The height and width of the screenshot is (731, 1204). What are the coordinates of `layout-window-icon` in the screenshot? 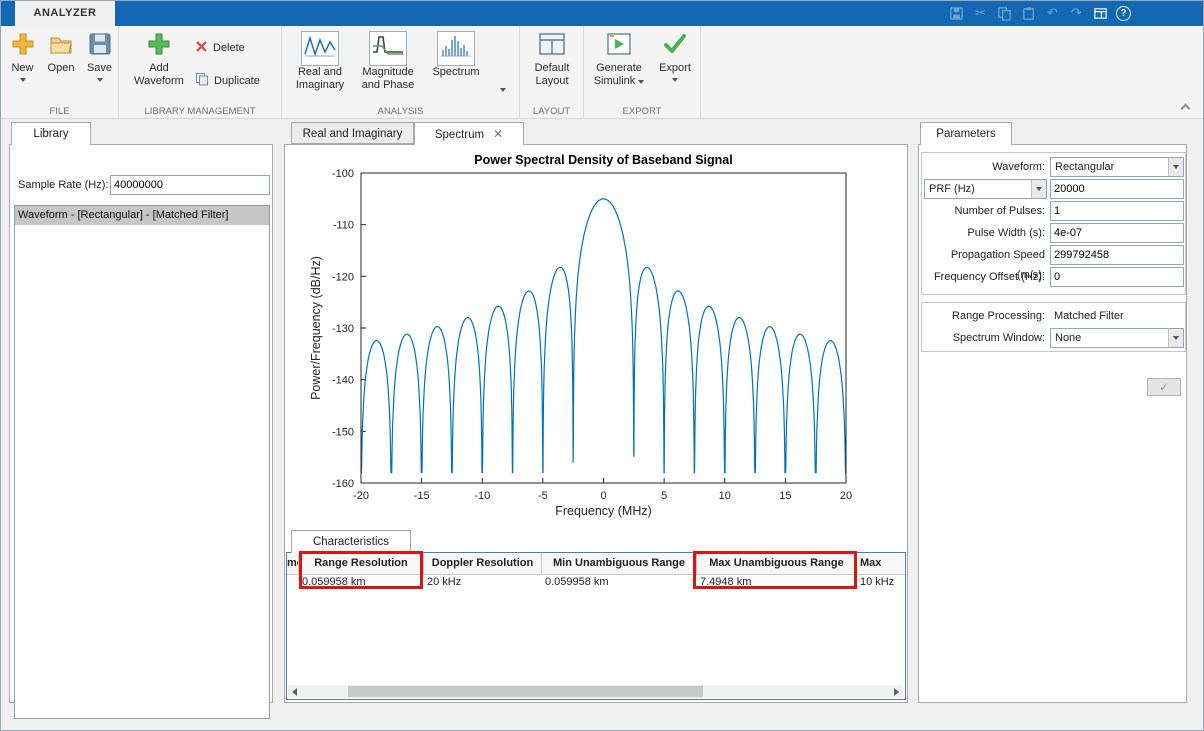 It's located at (1100, 13).